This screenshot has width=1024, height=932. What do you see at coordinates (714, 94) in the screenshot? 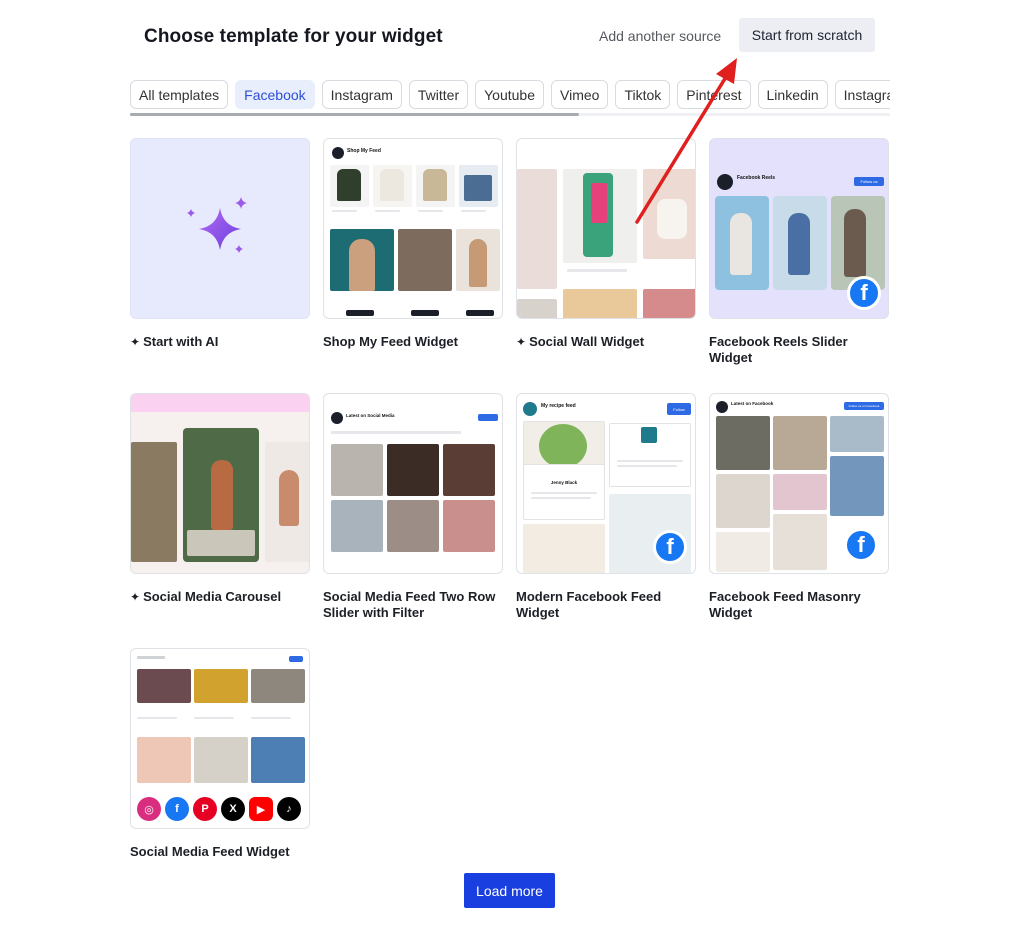
I see `filter-tab-pinterest: Pinterest` at bounding box center [714, 94].